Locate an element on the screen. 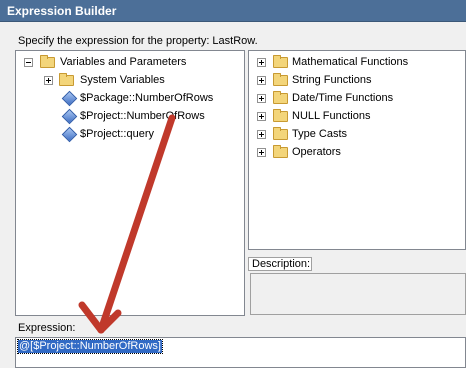 The width and height of the screenshot is (466, 368). tree-item-label: Mathematical Functions is located at coordinates (350, 62).